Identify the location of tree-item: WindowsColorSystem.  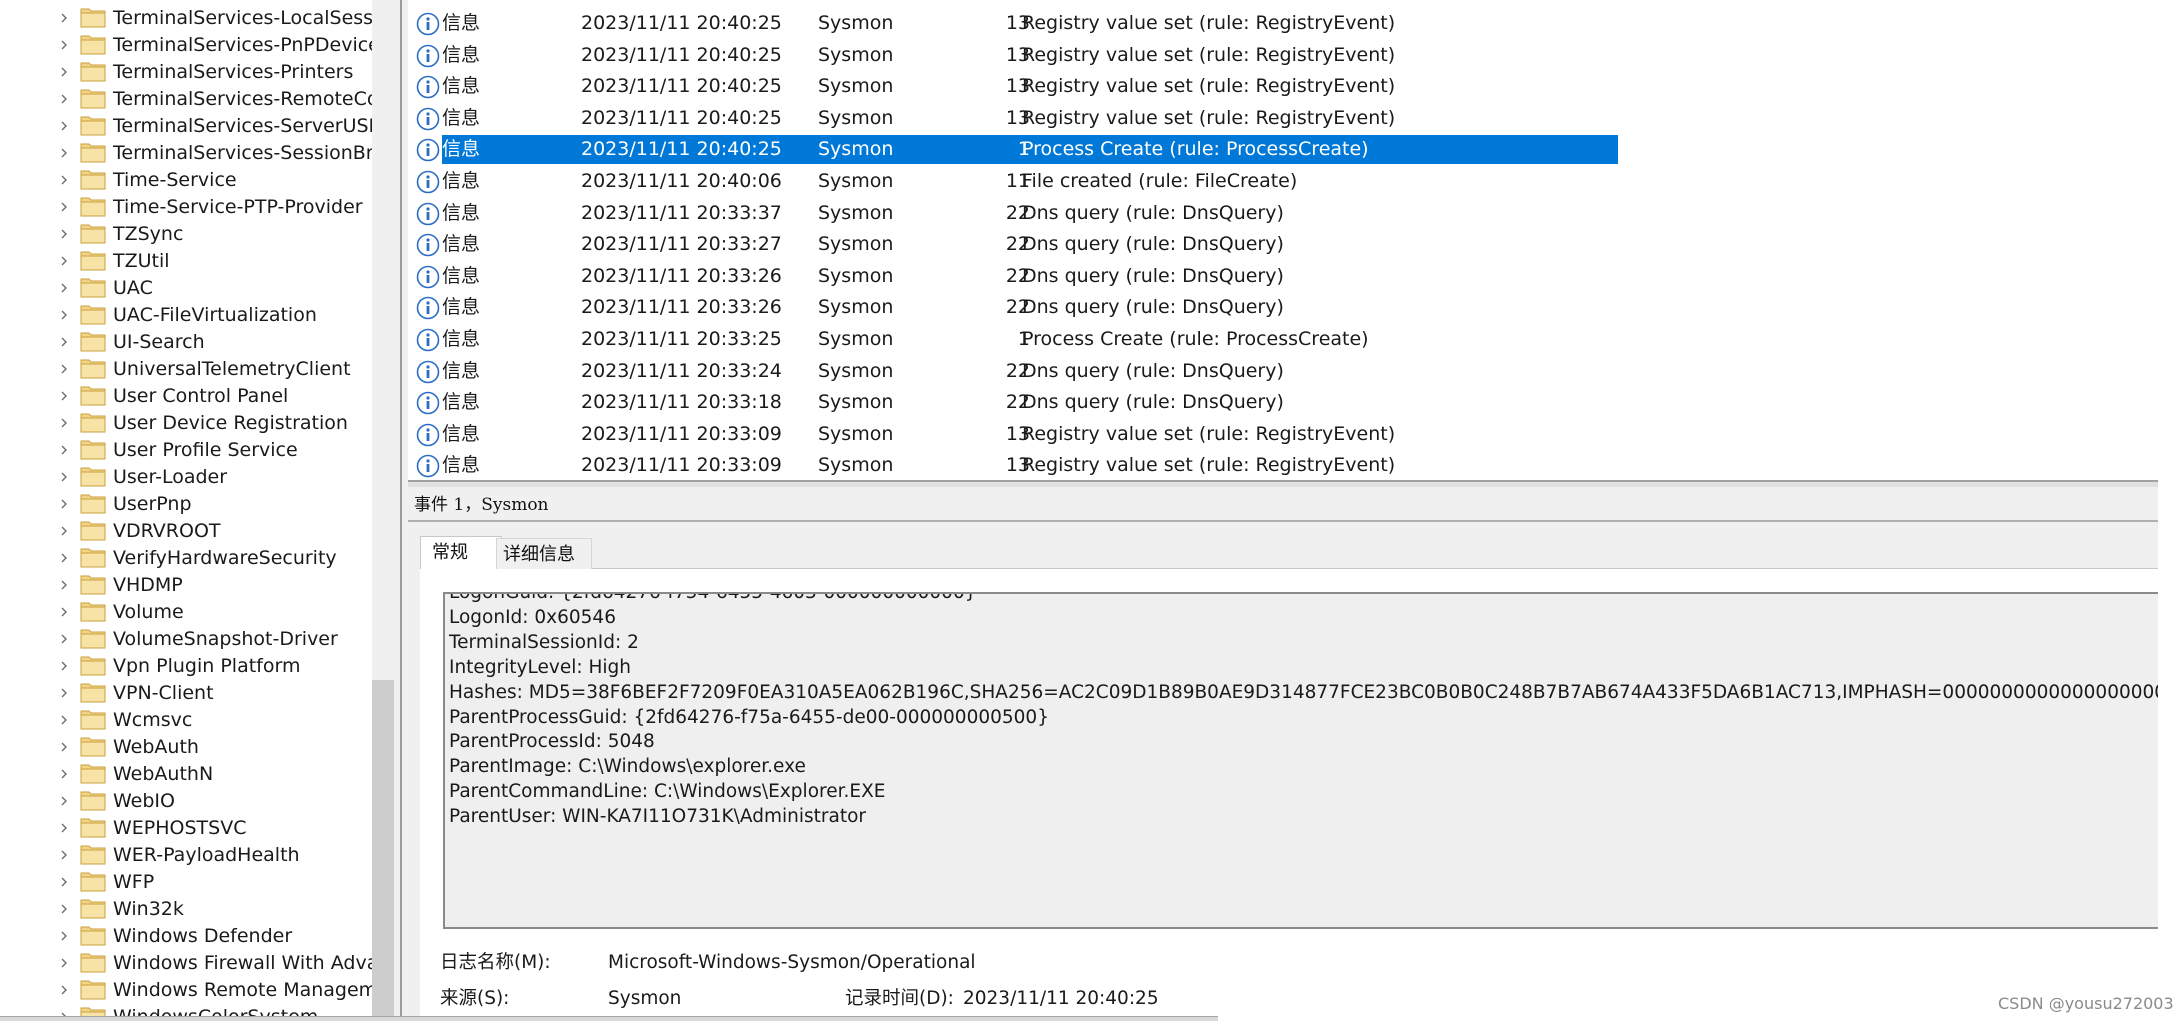
(186, 1009).